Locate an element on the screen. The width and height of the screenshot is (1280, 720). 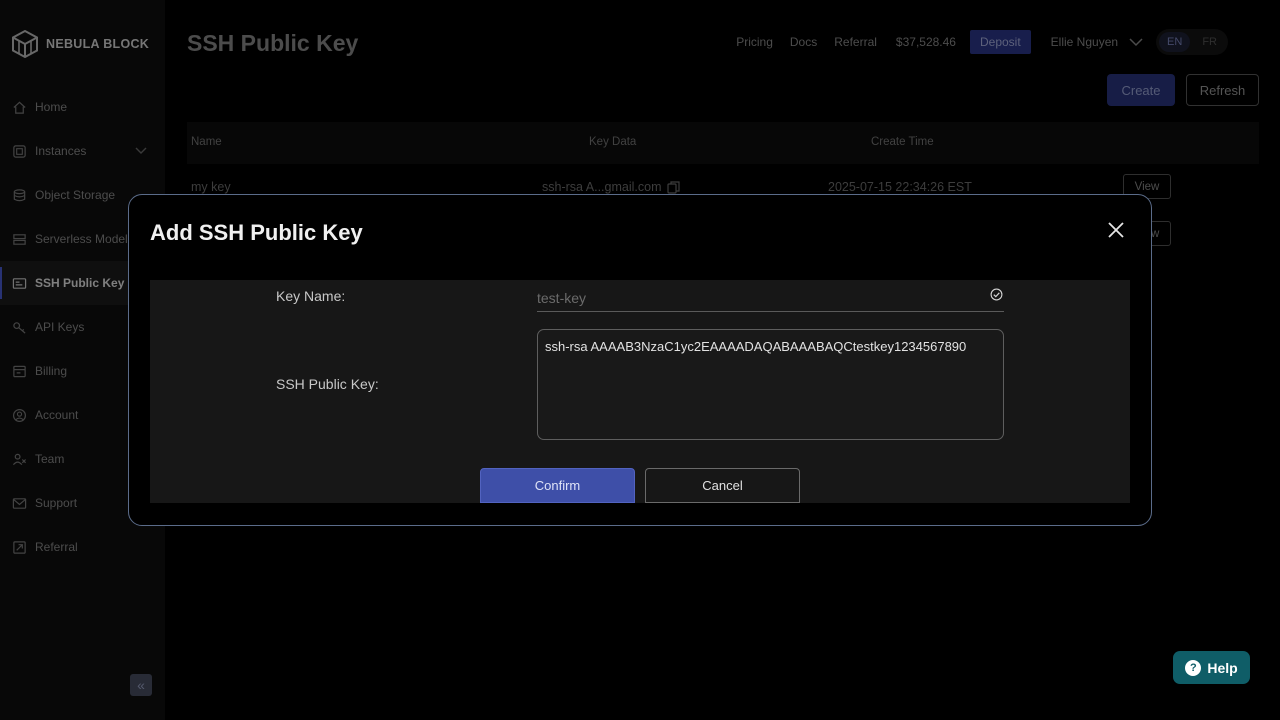
help-icon: ? is located at coordinates (1193, 667).